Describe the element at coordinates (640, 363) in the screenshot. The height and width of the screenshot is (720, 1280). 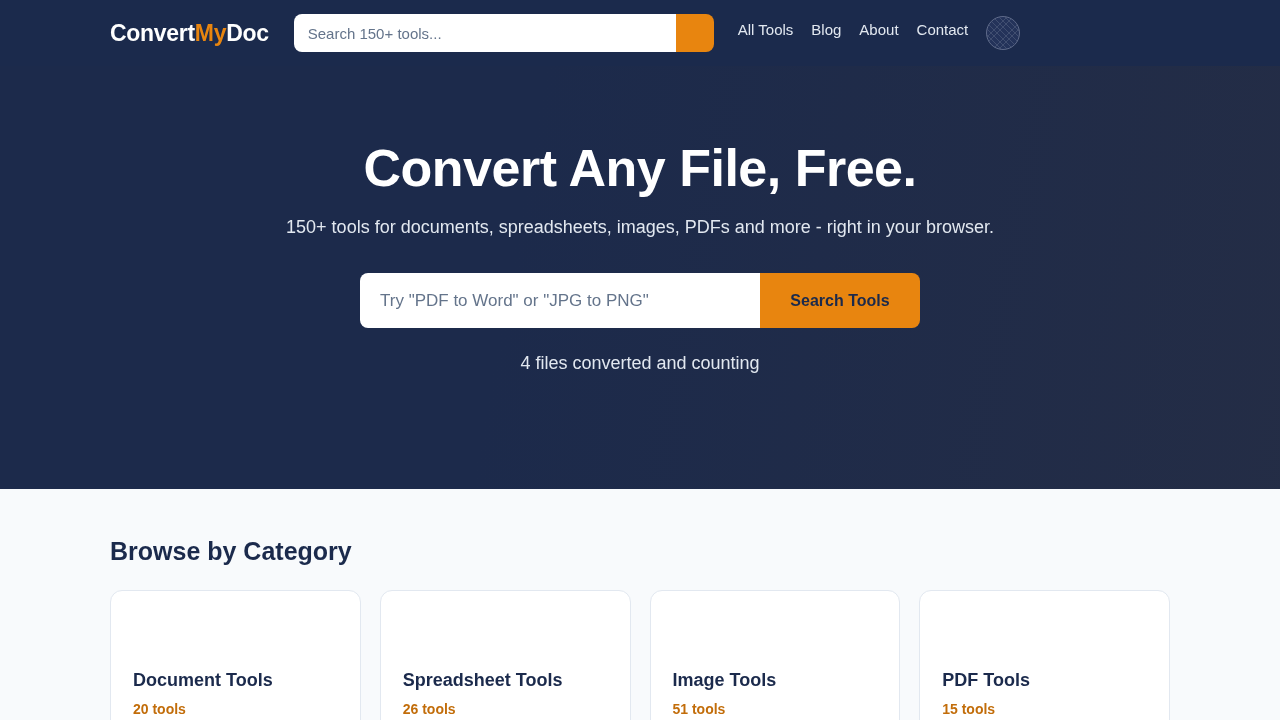
I see `conversion-counter: 4 files converted and counting` at that location.